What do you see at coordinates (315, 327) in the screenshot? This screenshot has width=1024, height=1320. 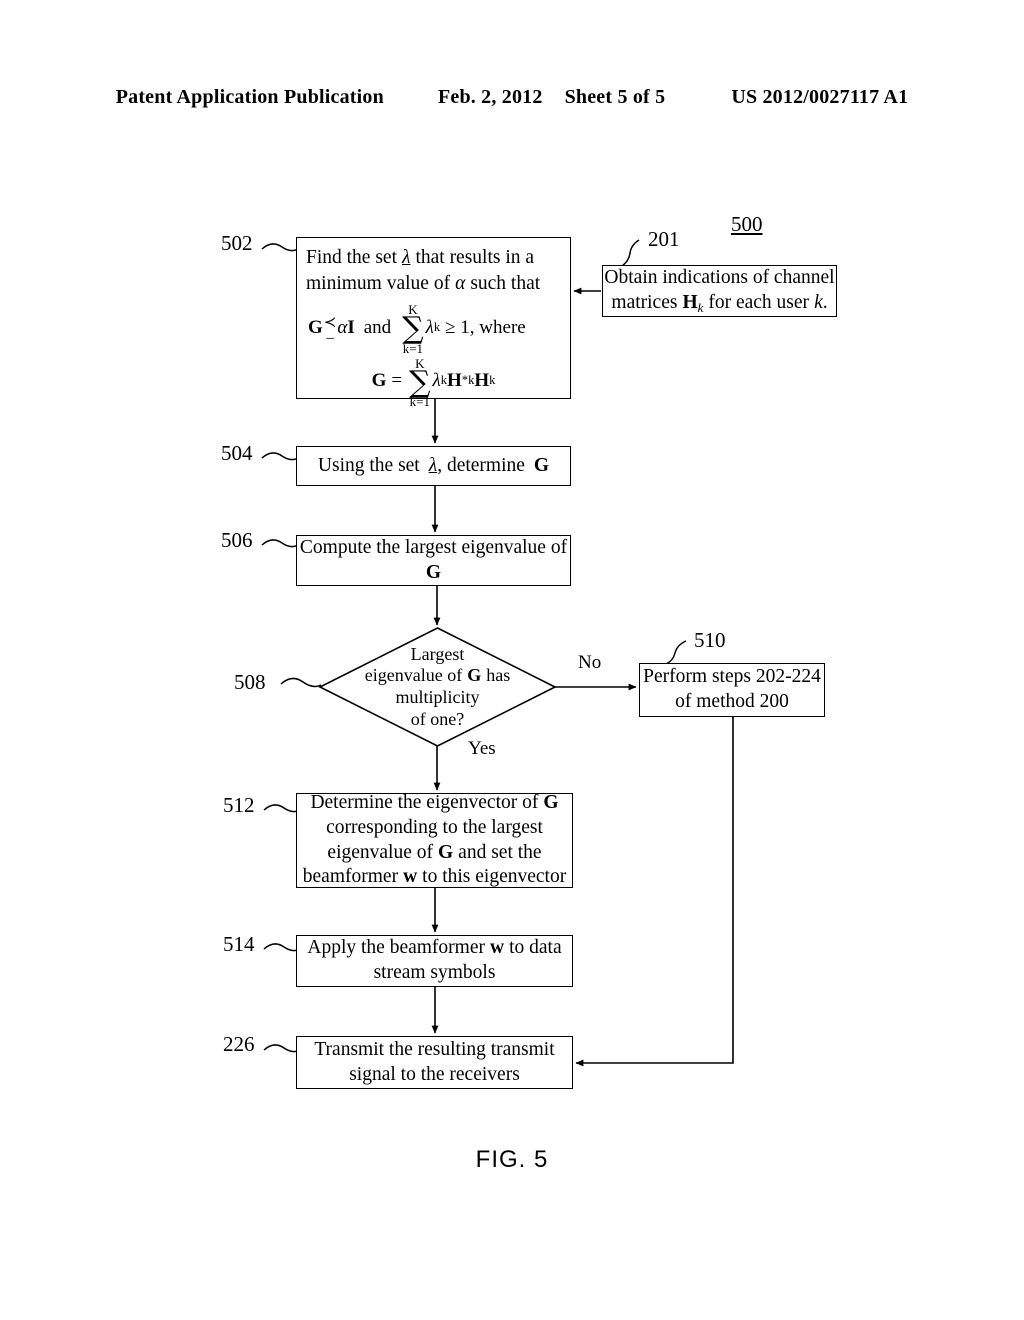 I see `matrix-G-symbol: G` at bounding box center [315, 327].